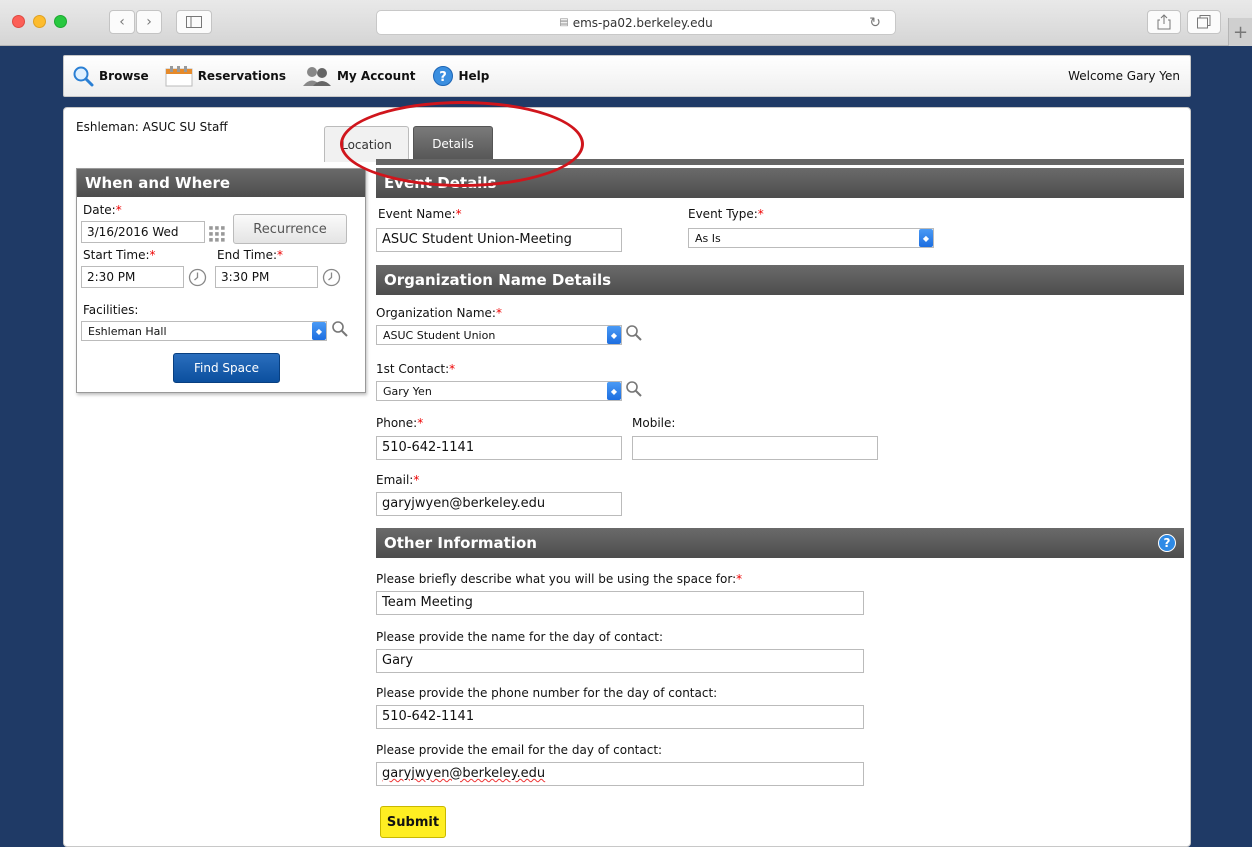  I want to click on organization-title: Organization Name Details, so click(780, 280).